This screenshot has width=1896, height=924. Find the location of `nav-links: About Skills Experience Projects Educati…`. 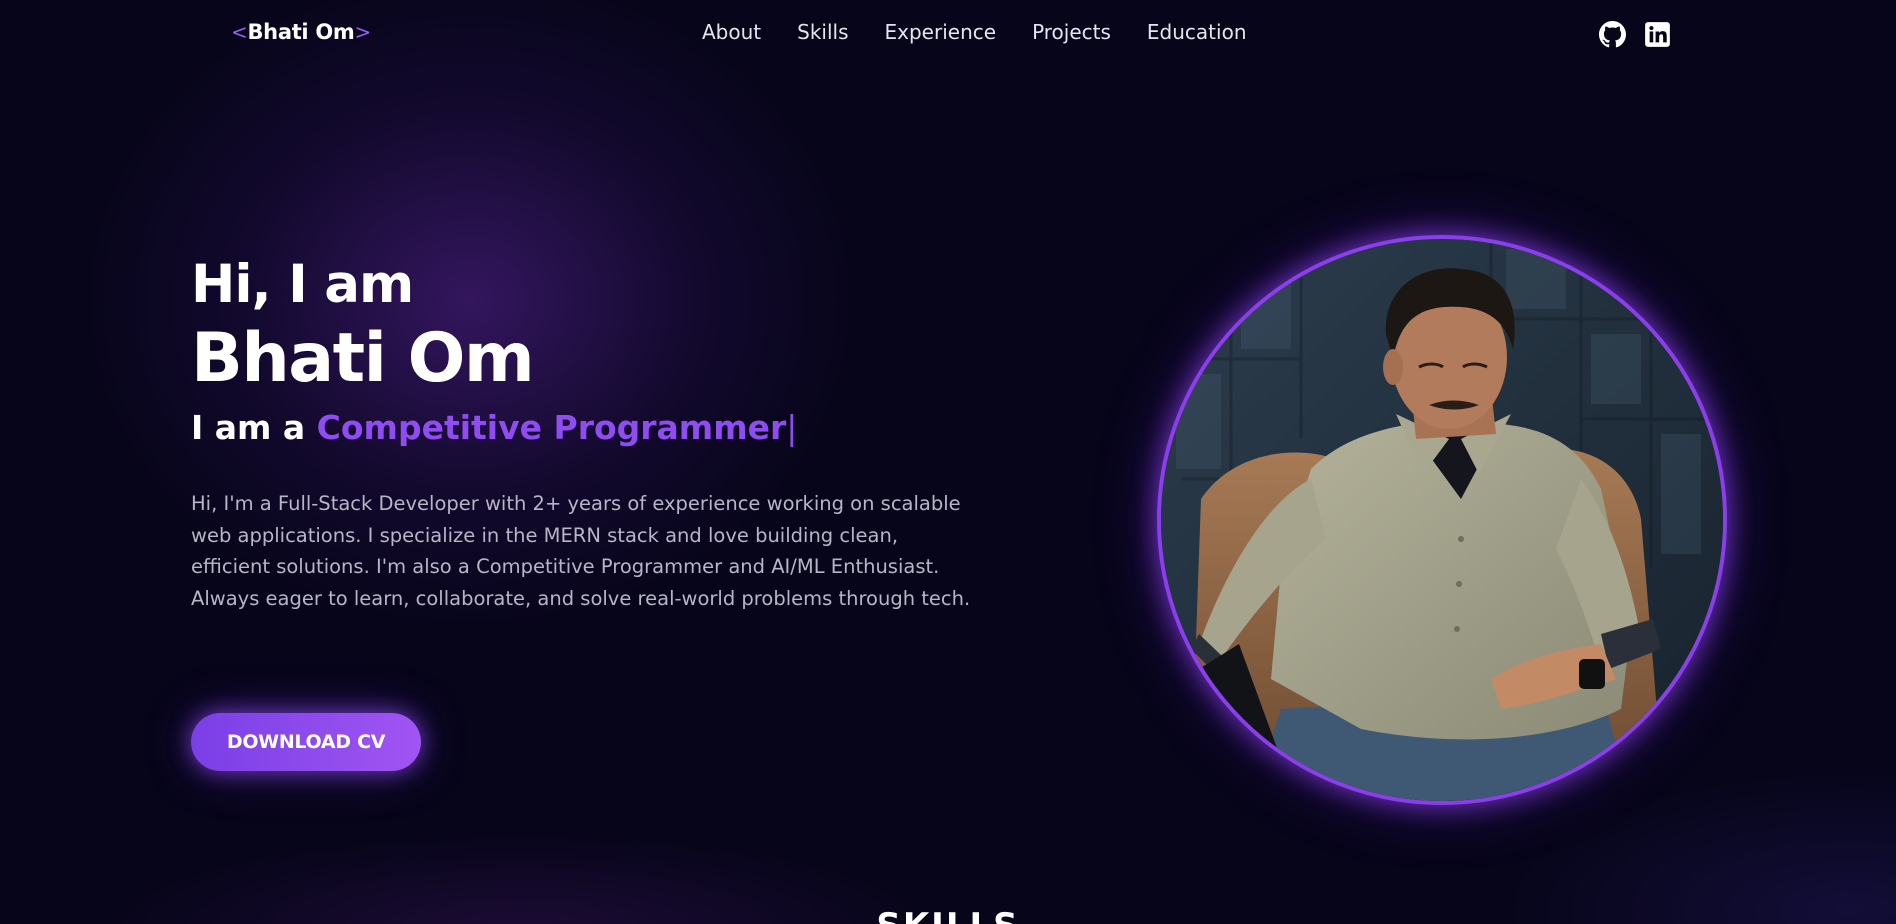

nav-links: About Skills Experience Projects Educati… is located at coordinates (992, 32).